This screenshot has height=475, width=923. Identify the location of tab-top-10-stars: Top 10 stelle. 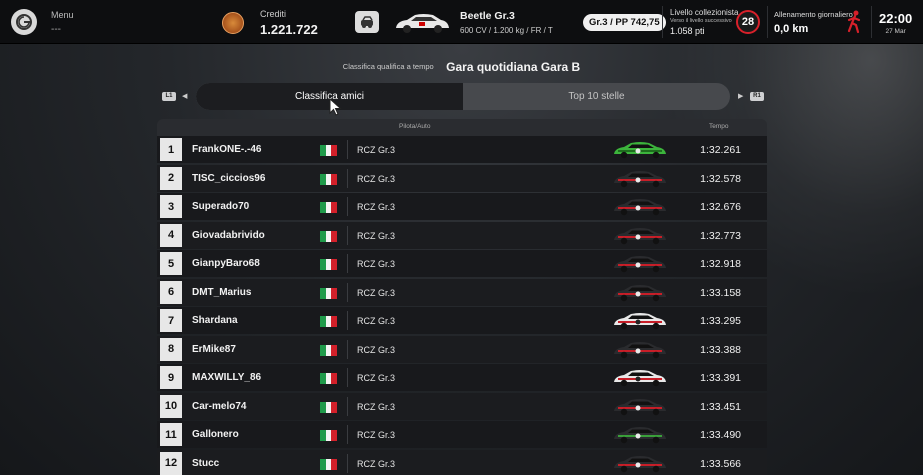
(596, 96).